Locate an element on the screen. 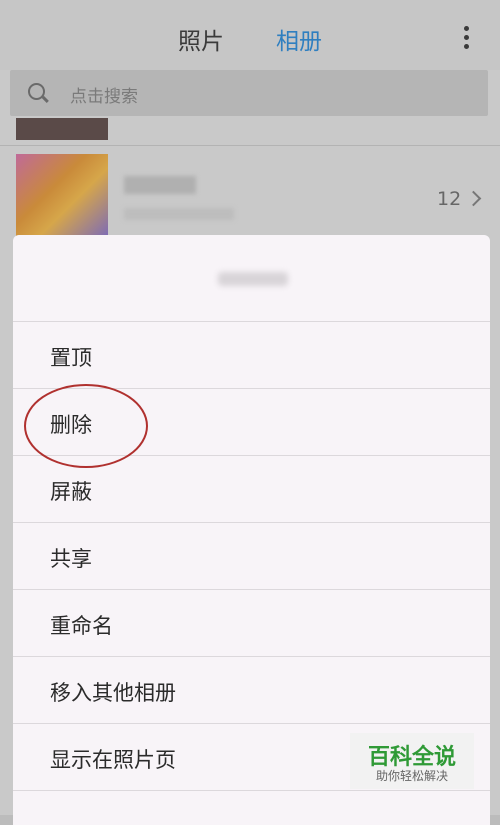  menu-title is located at coordinates (251, 278).